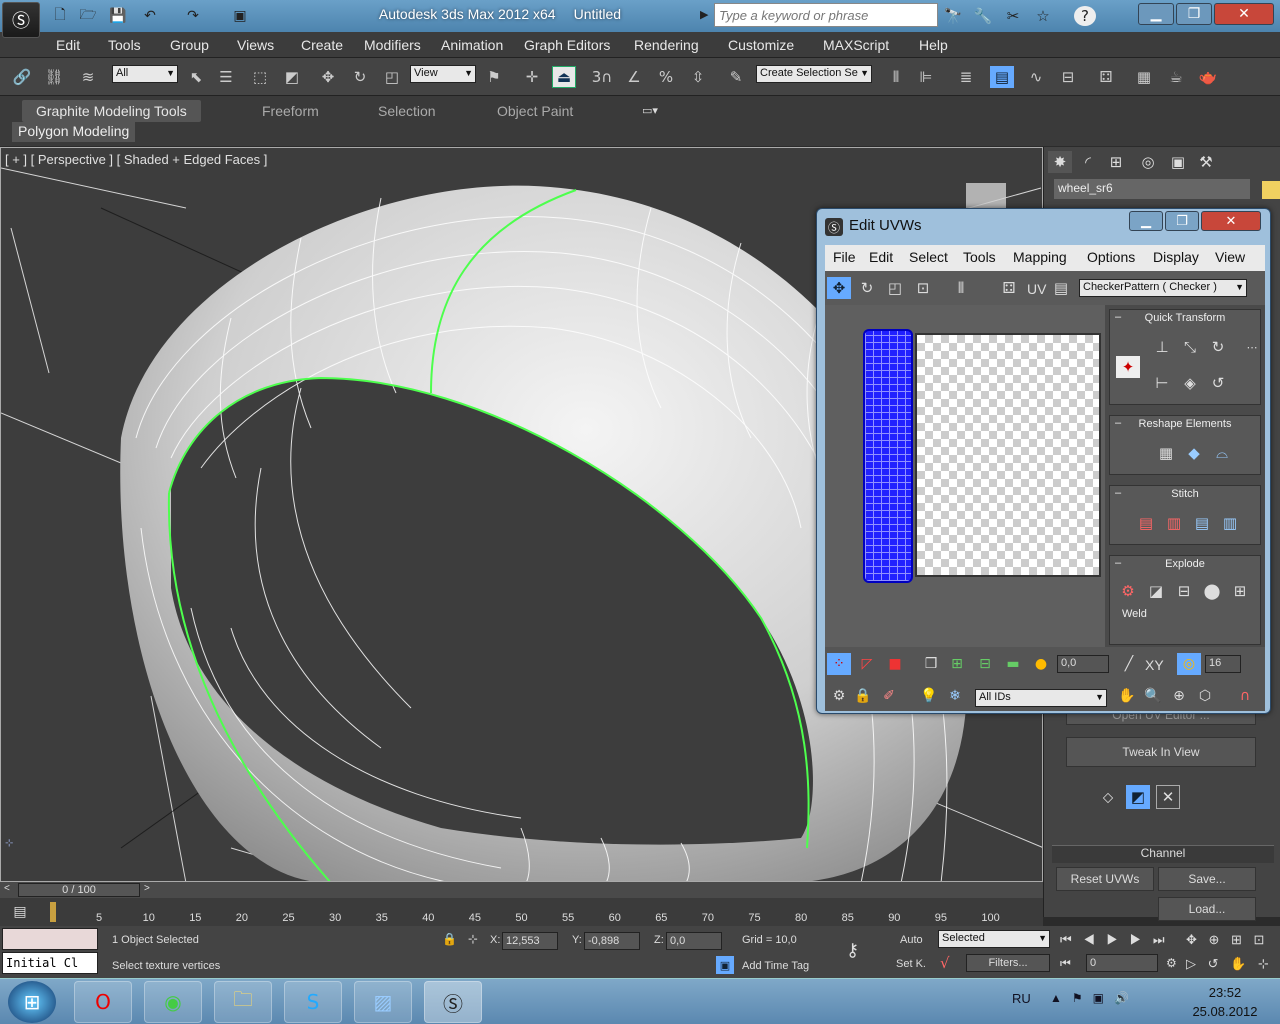  I want to click on align-vertical-icon: ⊢, so click(1162, 383).